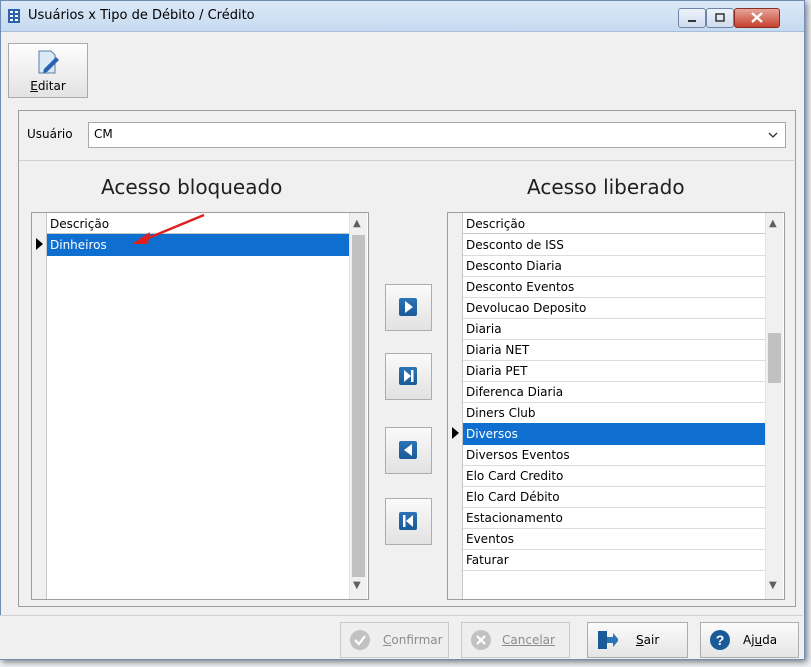 The height and width of the screenshot is (667, 811). I want to click on list-row-label: Diaria PET, so click(497, 371).